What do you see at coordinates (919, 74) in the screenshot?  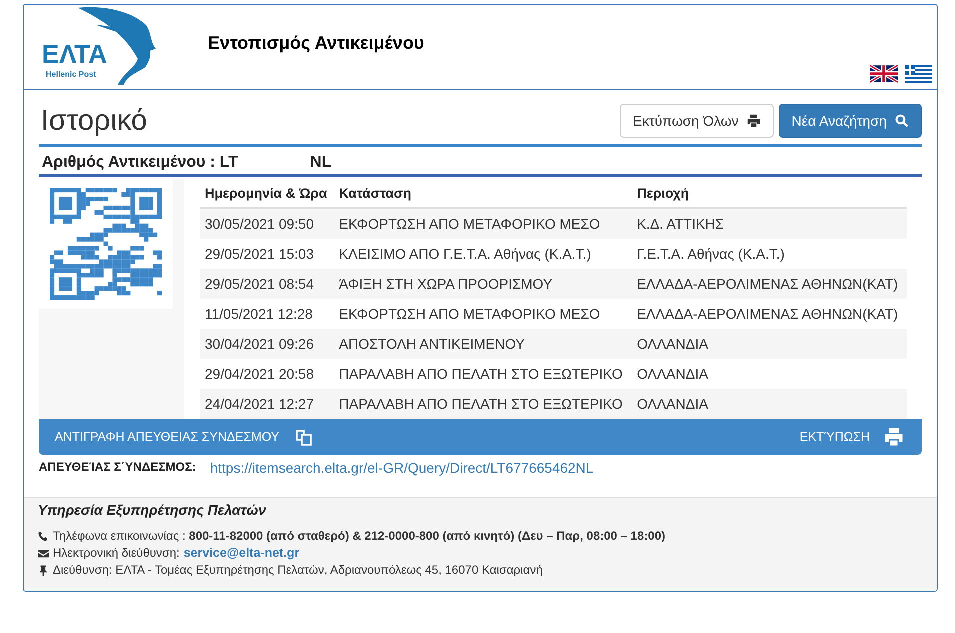 I see `greek-flag-icon` at bounding box center [919, 74].